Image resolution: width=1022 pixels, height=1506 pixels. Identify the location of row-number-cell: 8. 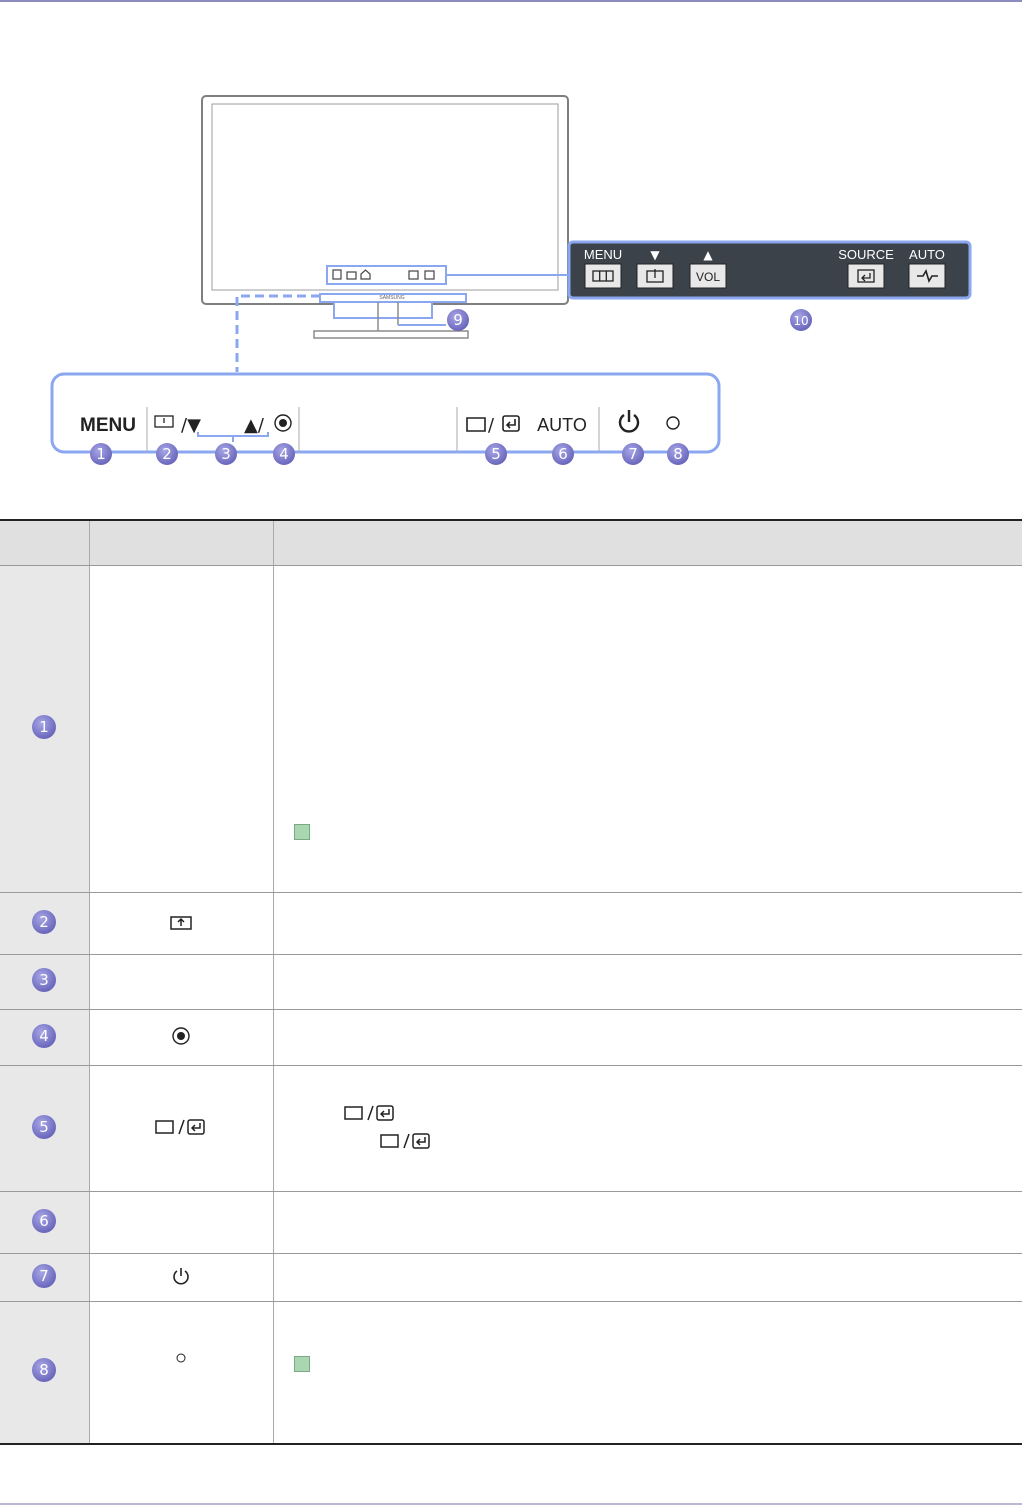
(44, 1373).